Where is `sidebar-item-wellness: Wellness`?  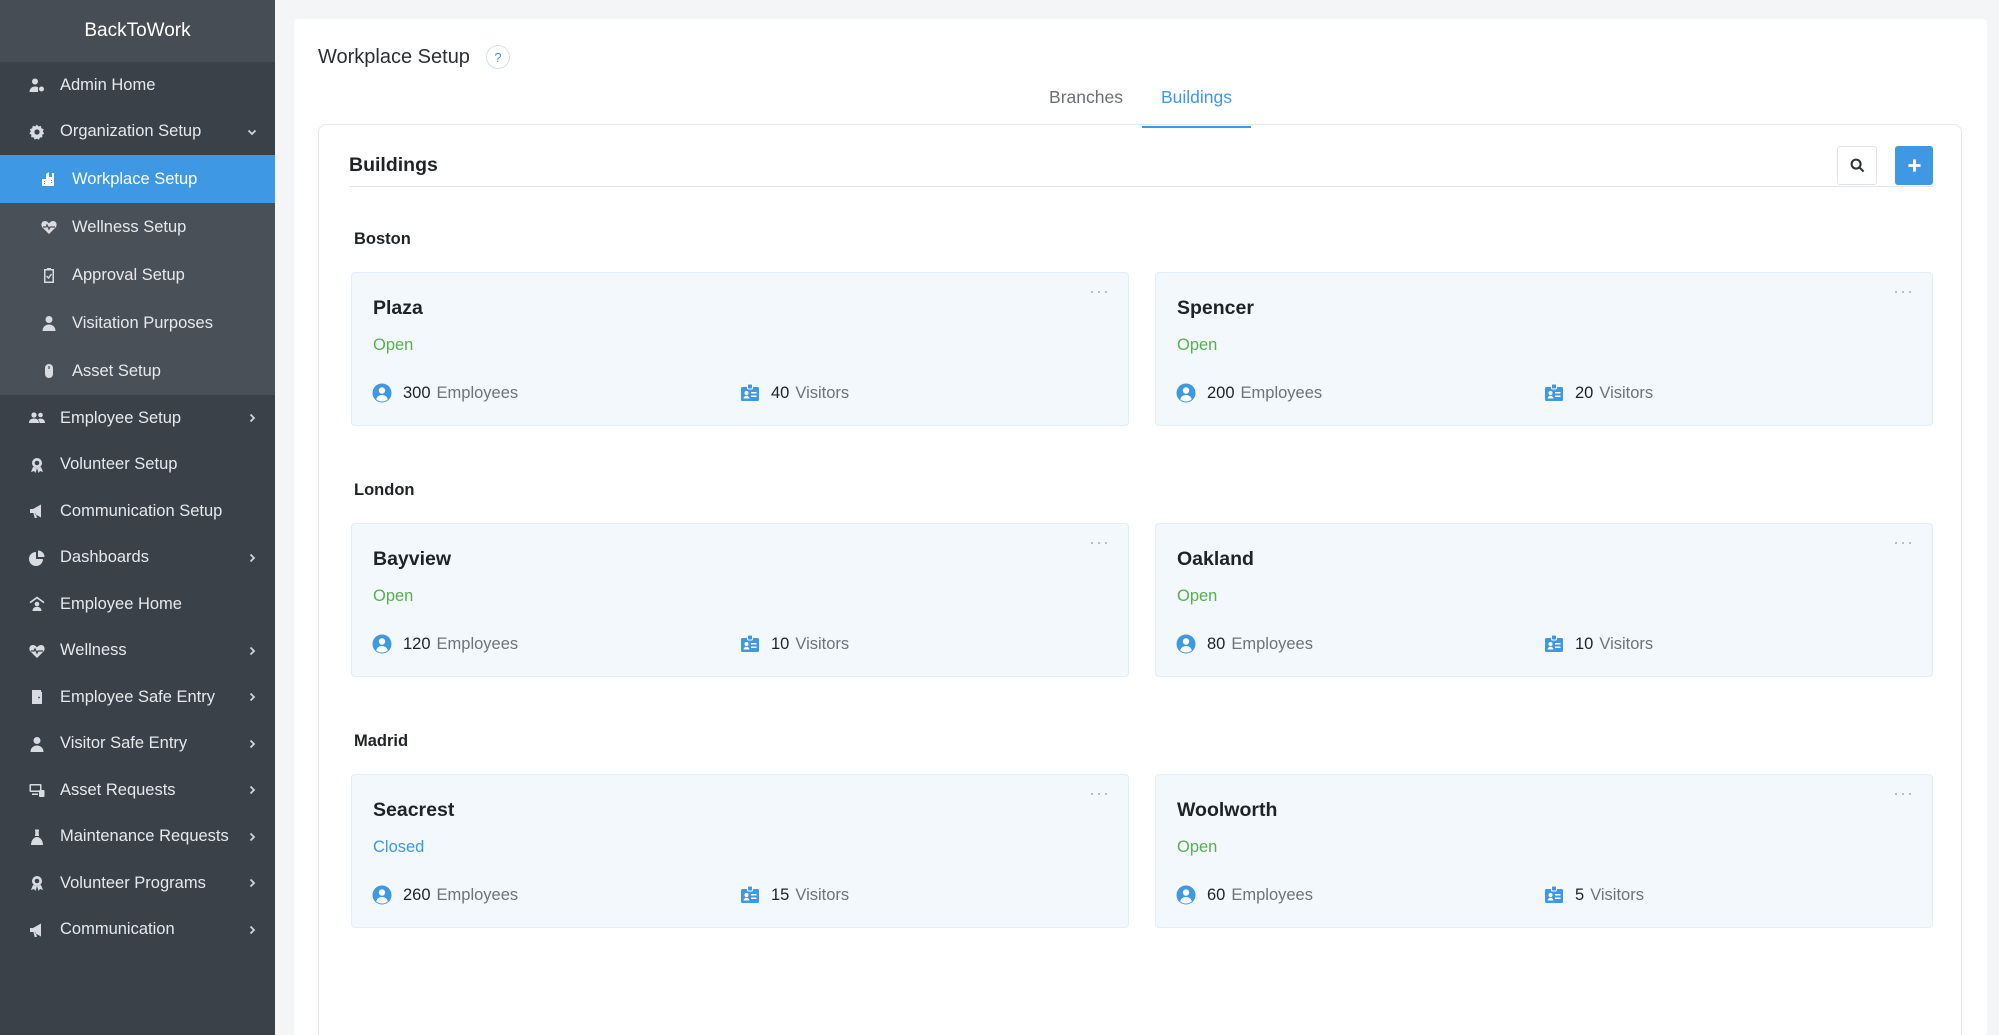
sidebar-item-wellness: Wellness is located at coordinates (137, 651).